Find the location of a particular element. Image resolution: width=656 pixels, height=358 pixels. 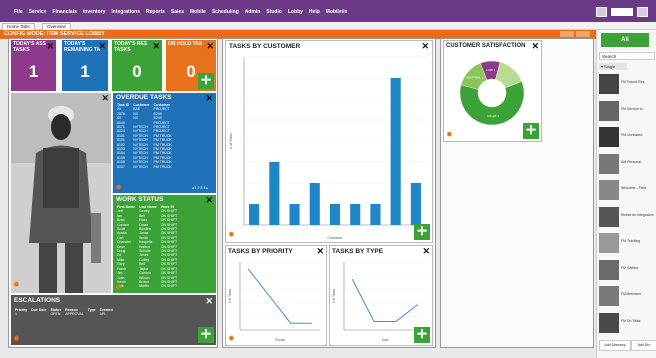

menu-item-inventory: Inventory is located at coordinates (94, 12).